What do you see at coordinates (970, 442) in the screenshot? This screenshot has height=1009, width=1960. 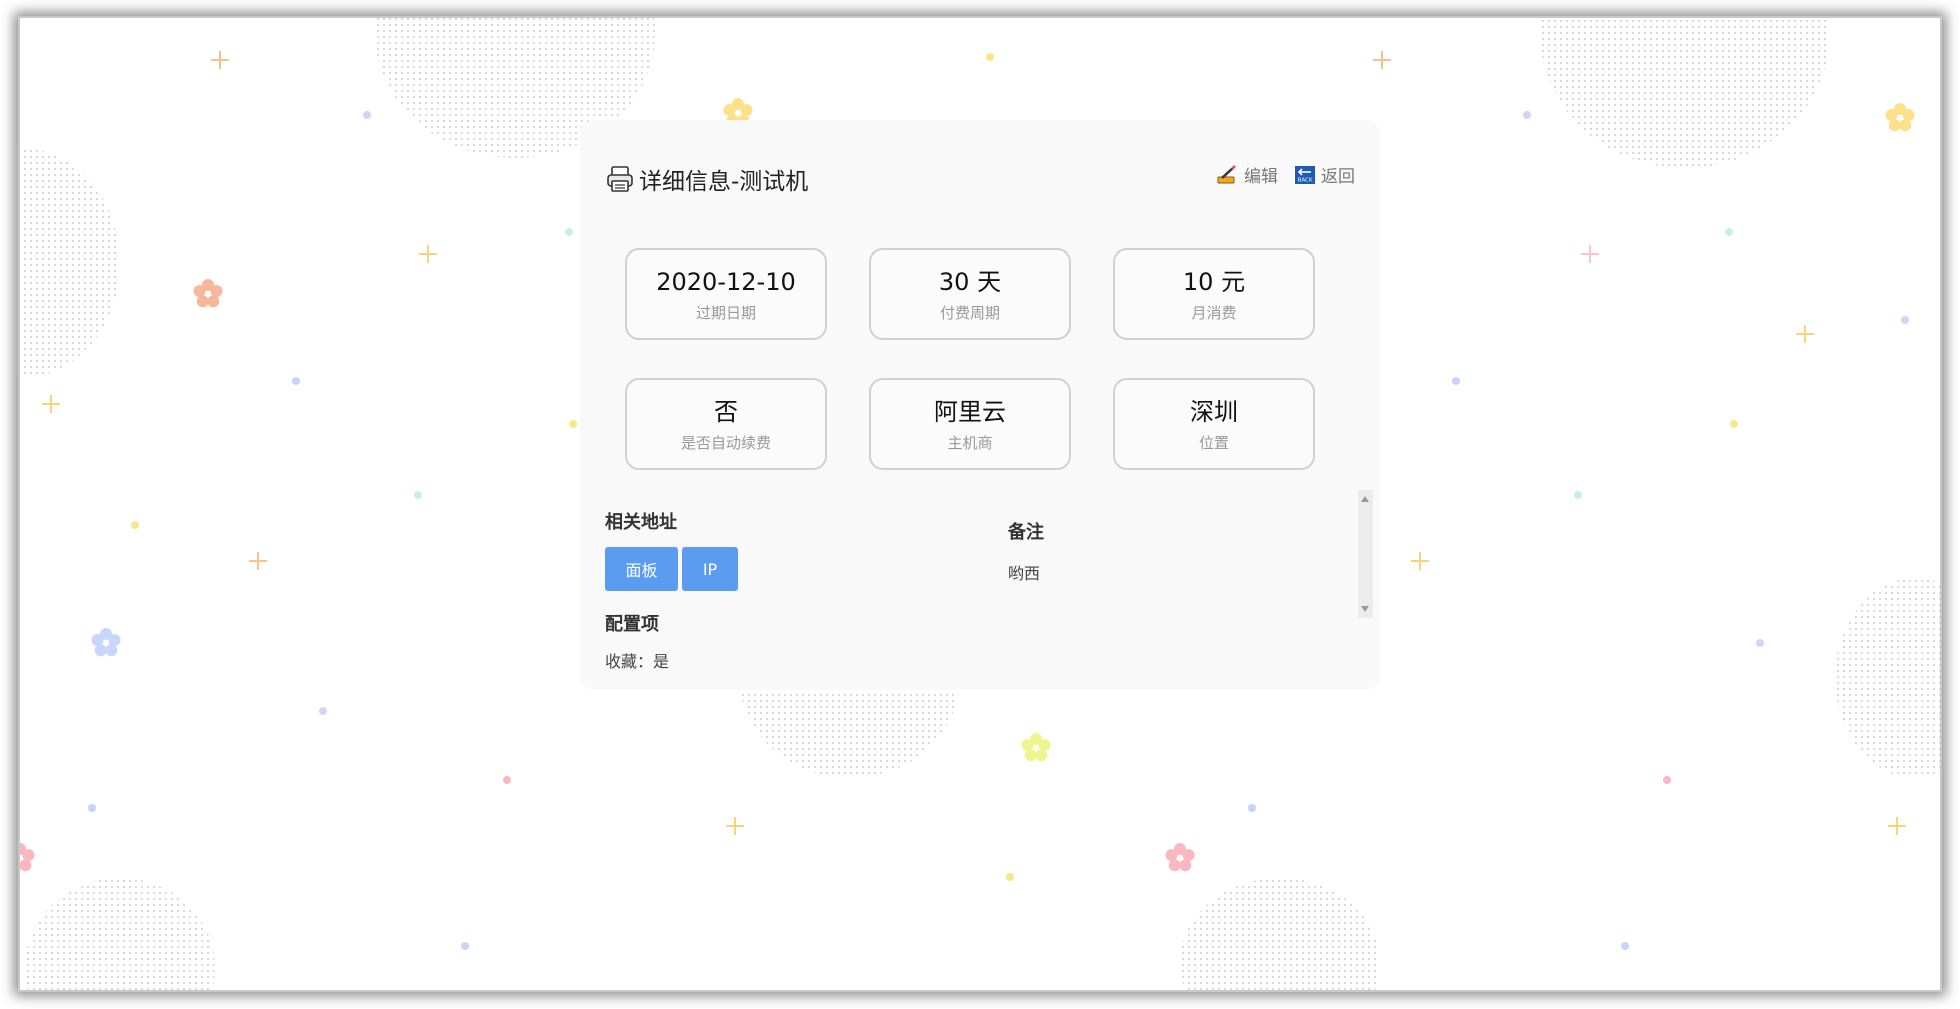 I see `stat-label: 主机商` at bounding box center [970, 442].